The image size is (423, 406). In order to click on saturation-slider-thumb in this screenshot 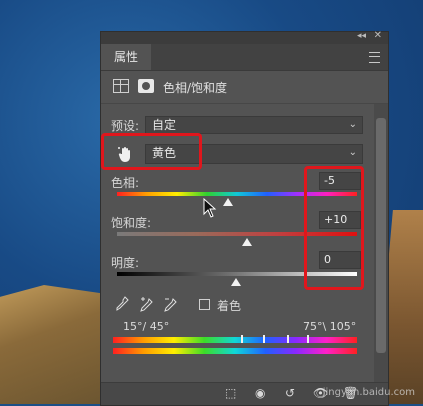, I will do `click(247, 242)`.